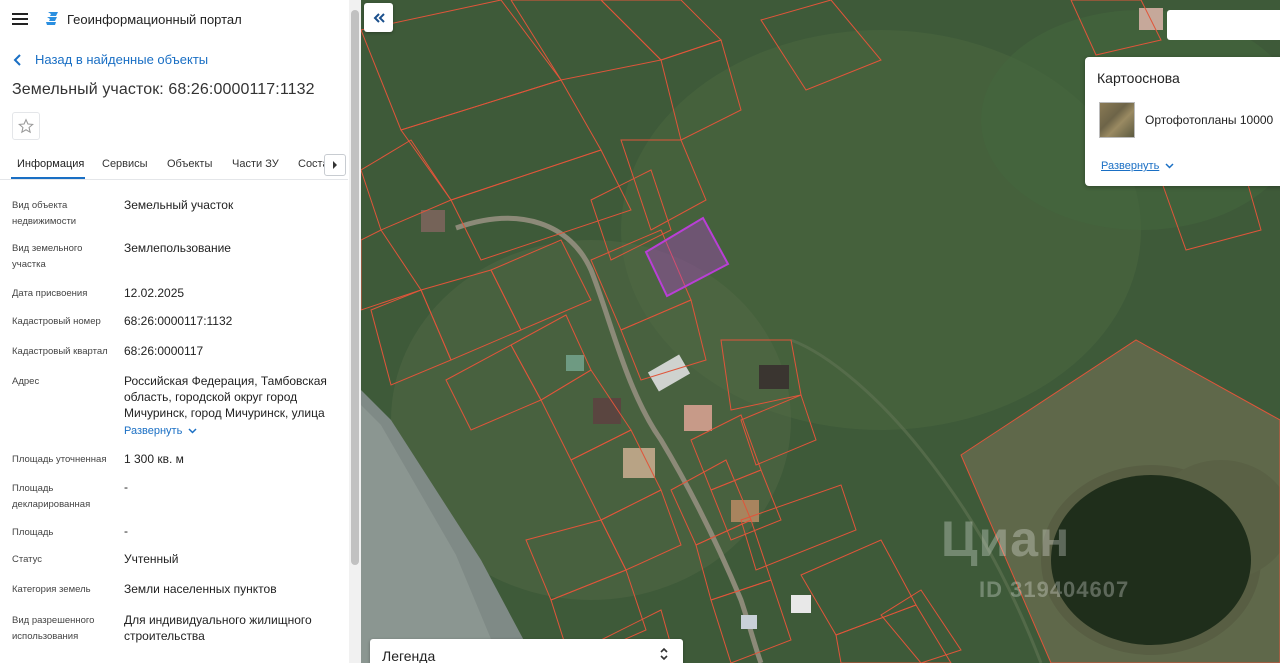 Image resolution: width=1280 pixels, height=663 pixels. Describe the element at coordinates (1223, 25) in the screenshot. I see `map-search-input` at that location.